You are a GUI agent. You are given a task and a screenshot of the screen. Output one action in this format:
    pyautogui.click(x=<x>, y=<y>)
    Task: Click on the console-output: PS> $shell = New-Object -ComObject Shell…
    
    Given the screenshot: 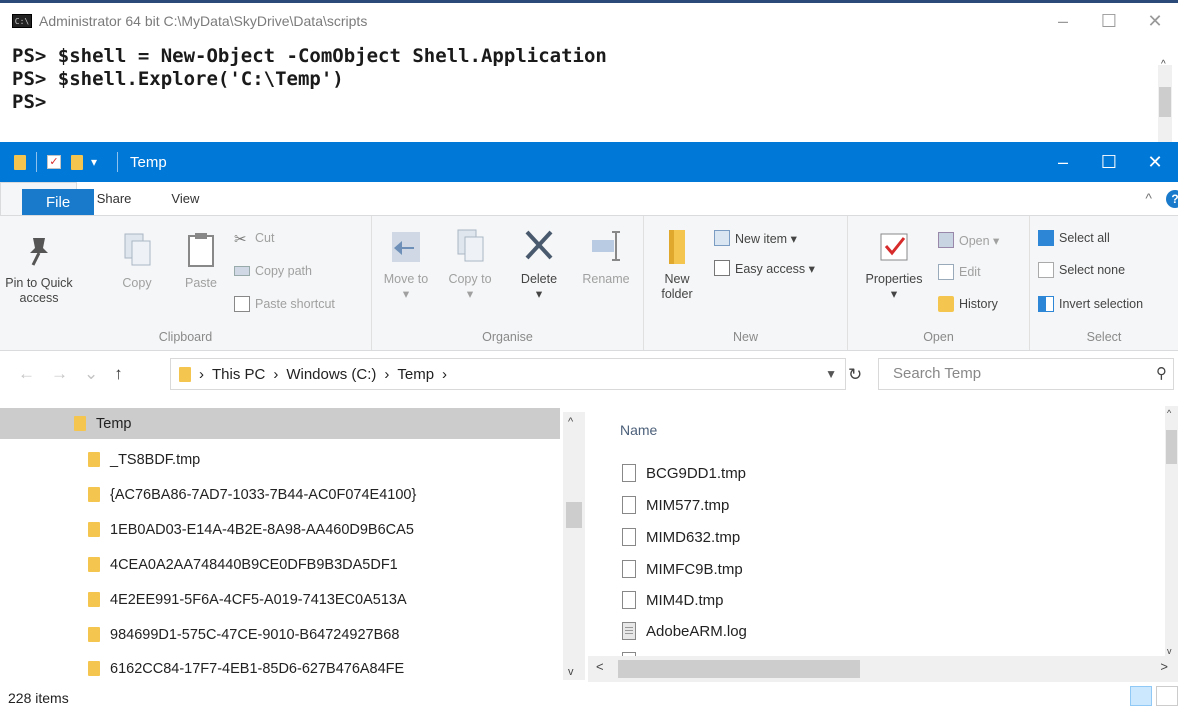 What is the action you would take?
    pyautogui.click(x=309, y=79)
    